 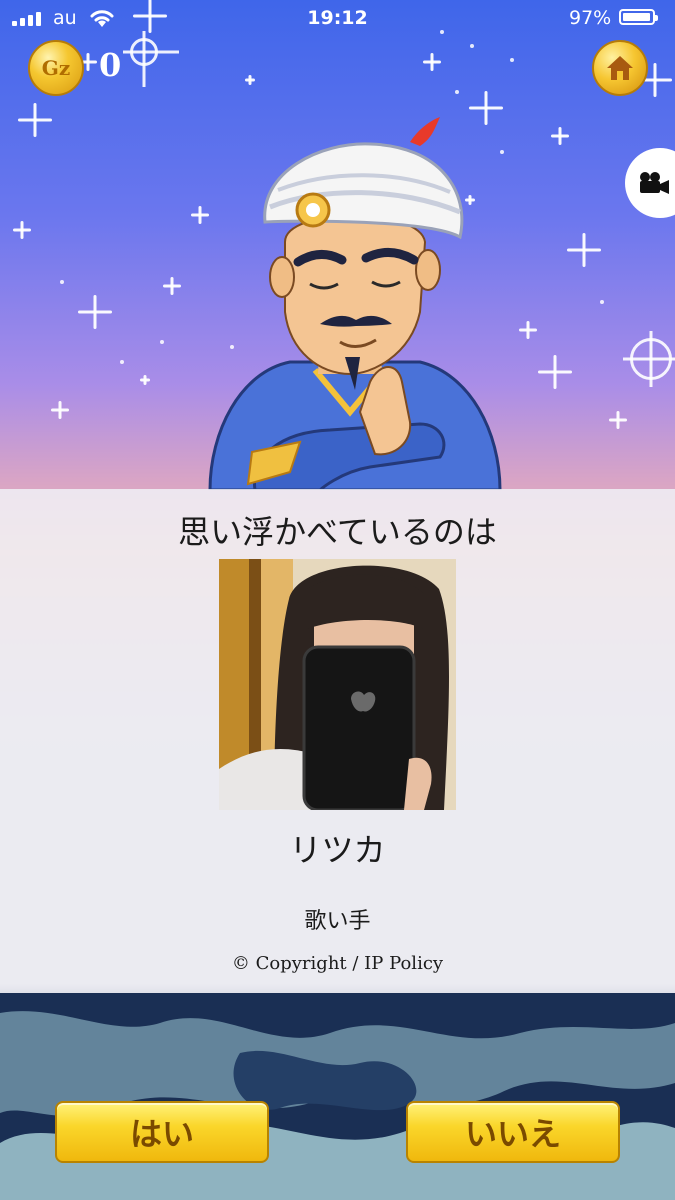 I want to click on no-button: いいえ, so click(x=513, y=1132).